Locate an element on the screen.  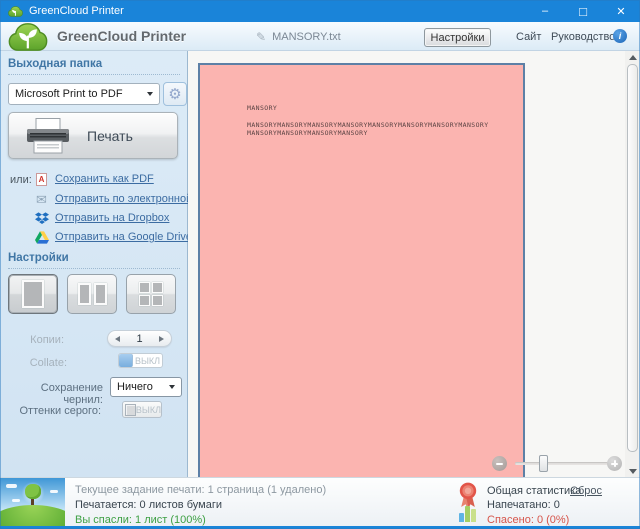
layout-4up-button is located at coordinates (151, 294).